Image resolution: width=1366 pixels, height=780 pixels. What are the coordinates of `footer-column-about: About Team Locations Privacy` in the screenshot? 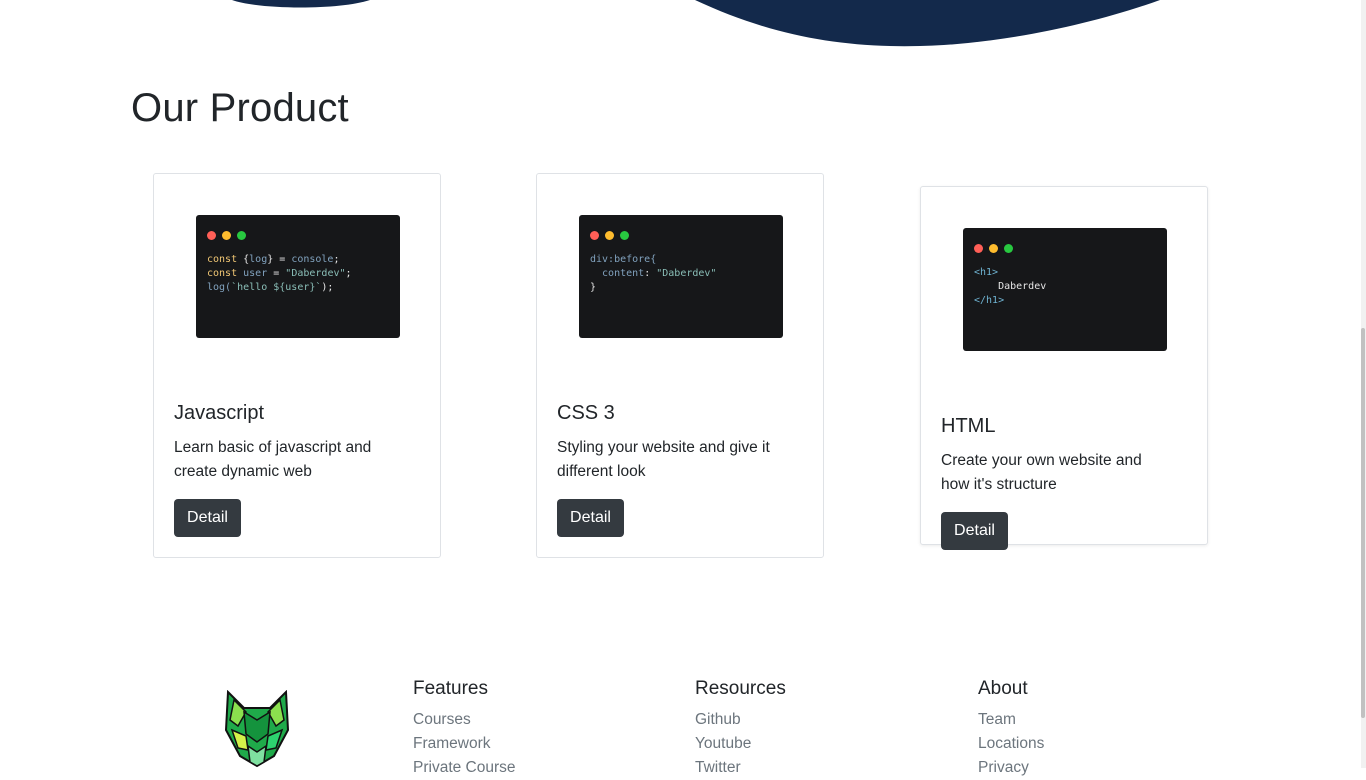 It's located at (1011, 729).